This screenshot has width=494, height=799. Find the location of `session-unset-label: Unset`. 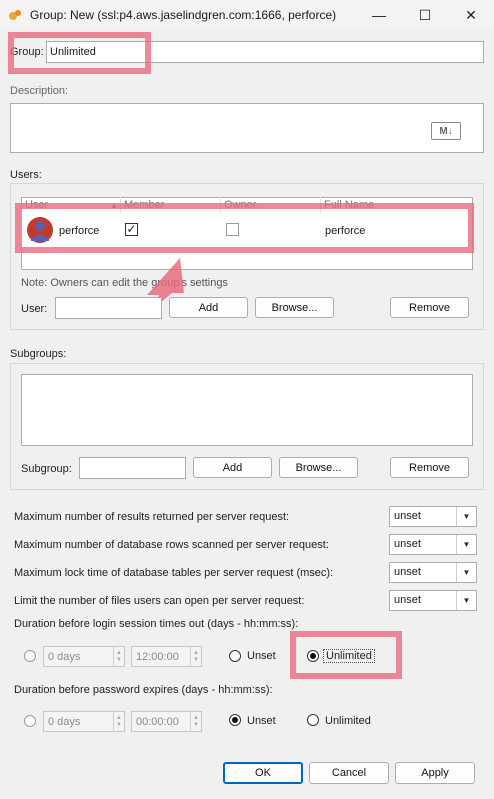

session-unset-label: Unset is located at coordinates (261, 656).